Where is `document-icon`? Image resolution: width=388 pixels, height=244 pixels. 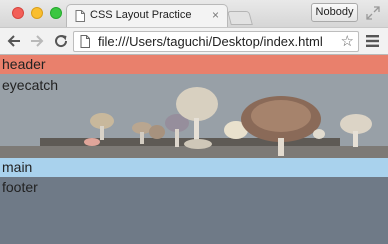
document-icon is located at coordinates (80, 16).